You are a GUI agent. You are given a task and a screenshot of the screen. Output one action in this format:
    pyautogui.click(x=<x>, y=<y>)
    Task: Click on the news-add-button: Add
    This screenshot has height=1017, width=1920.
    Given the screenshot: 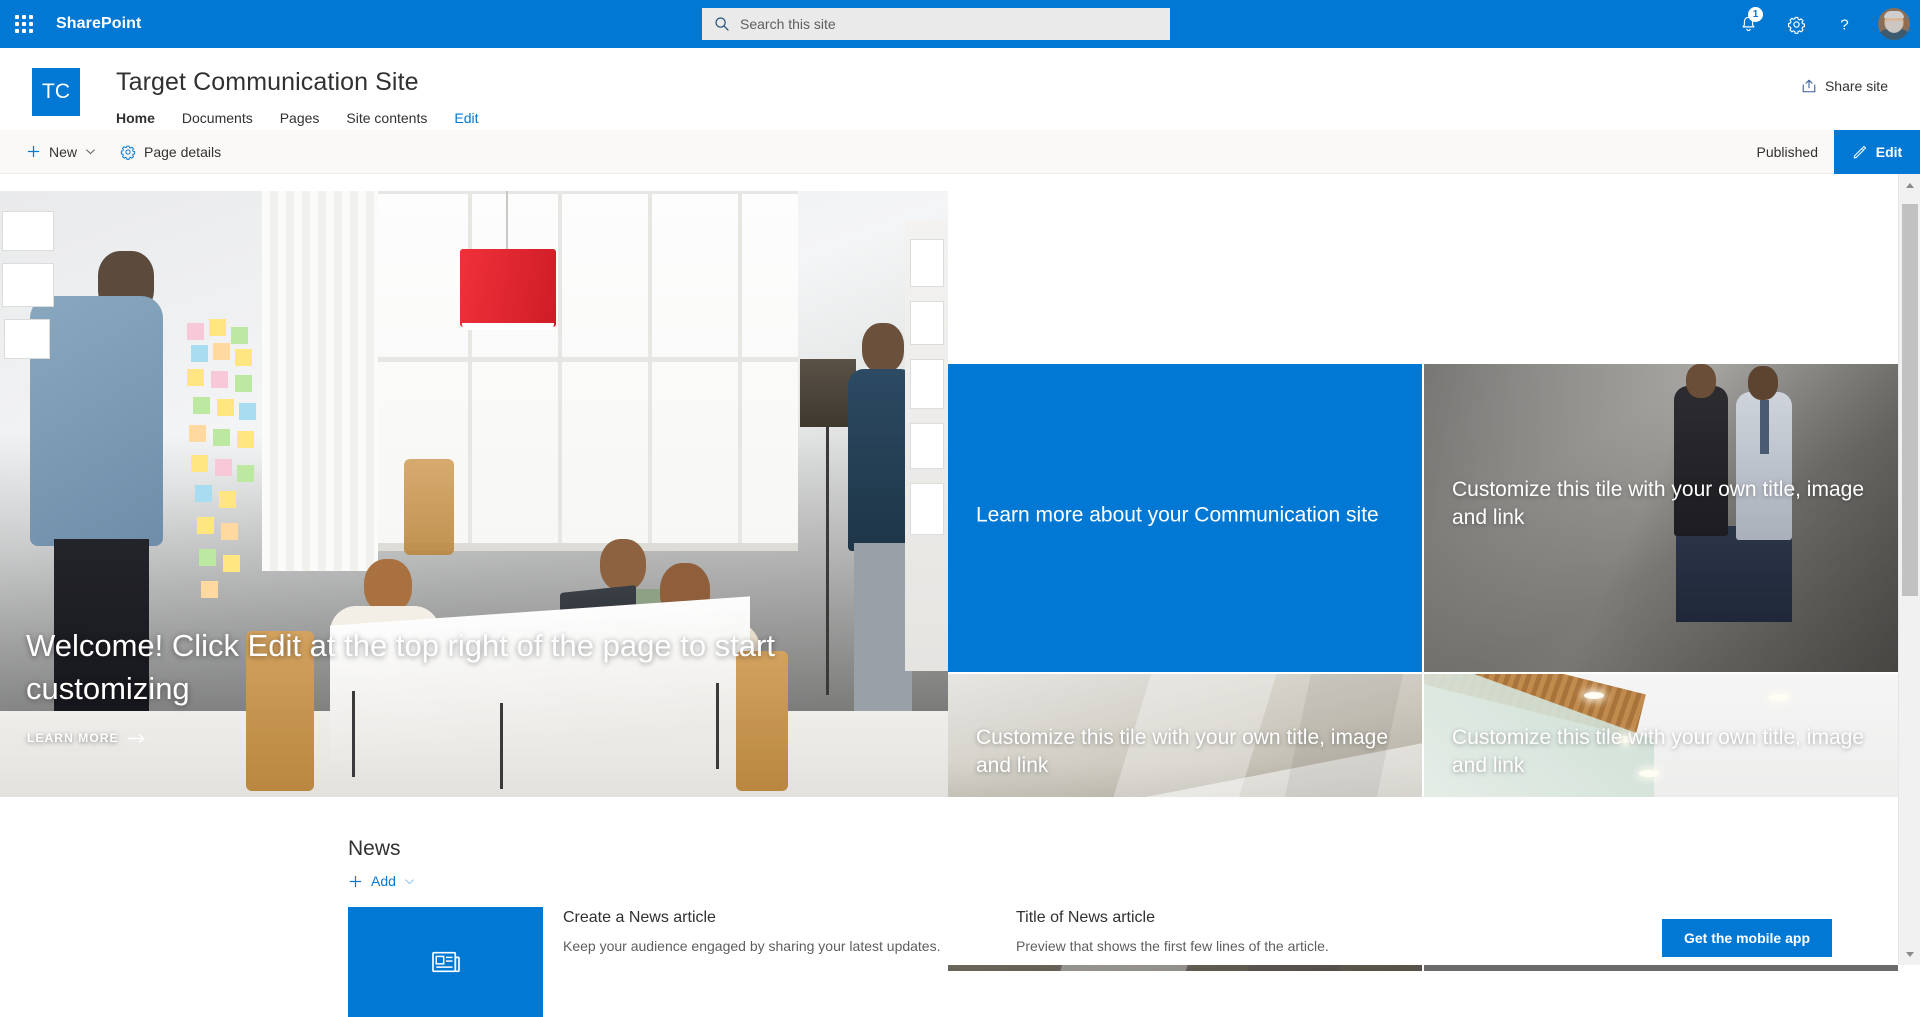 What is the action you would take?
    pyautogui.click(x=381, y=881)
    